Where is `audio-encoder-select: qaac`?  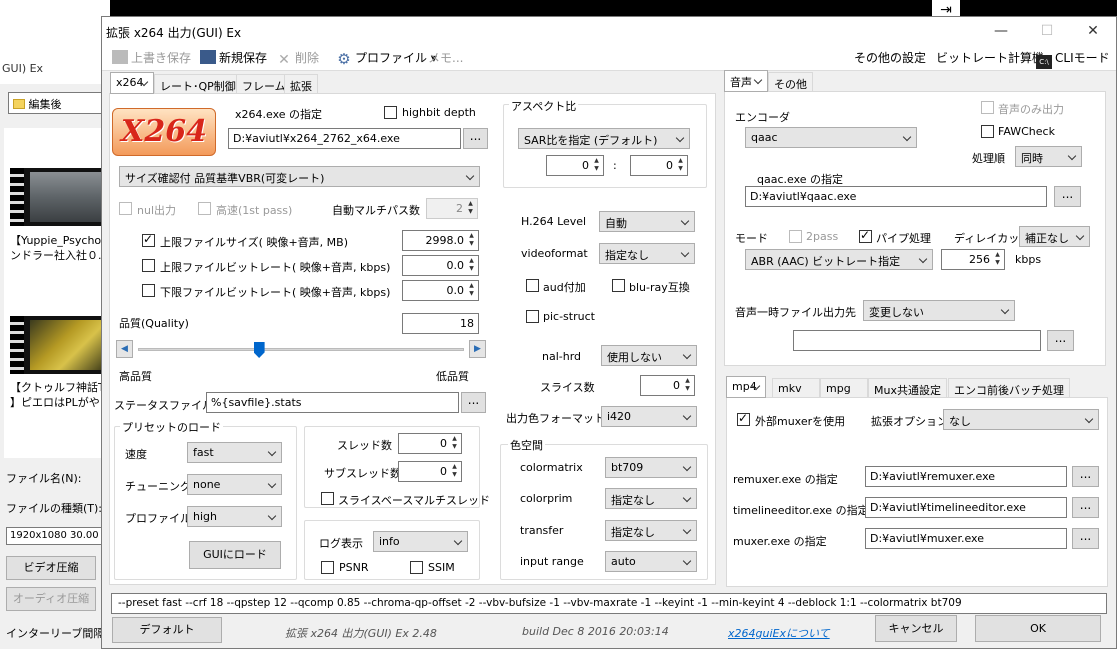 audio-encoder-select: qaac is located at coordinates (831, 137).